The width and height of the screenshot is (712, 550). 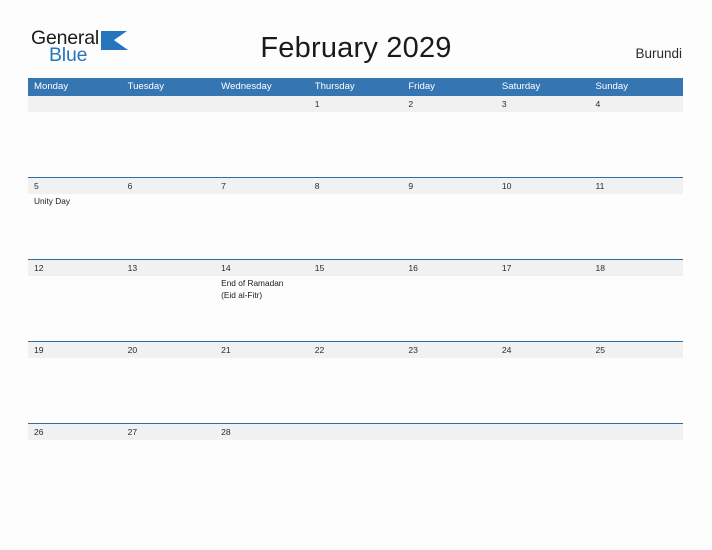 I want to click on day-cell-16: 16, so click(x=449, y=300).